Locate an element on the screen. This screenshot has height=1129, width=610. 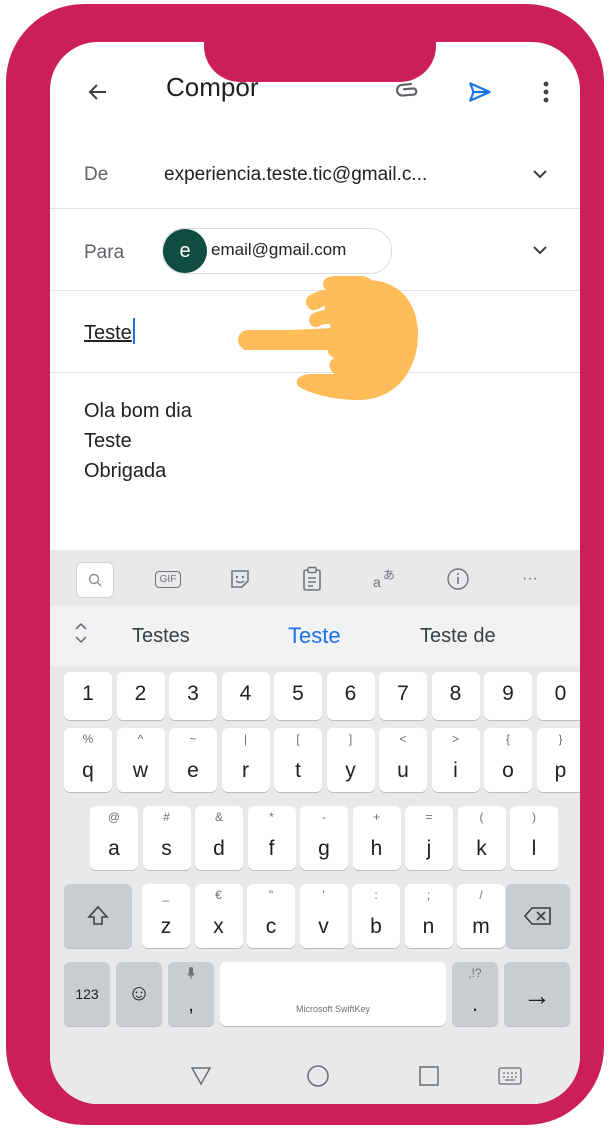
subject-text: Teste is located at coordinates (108, 333).